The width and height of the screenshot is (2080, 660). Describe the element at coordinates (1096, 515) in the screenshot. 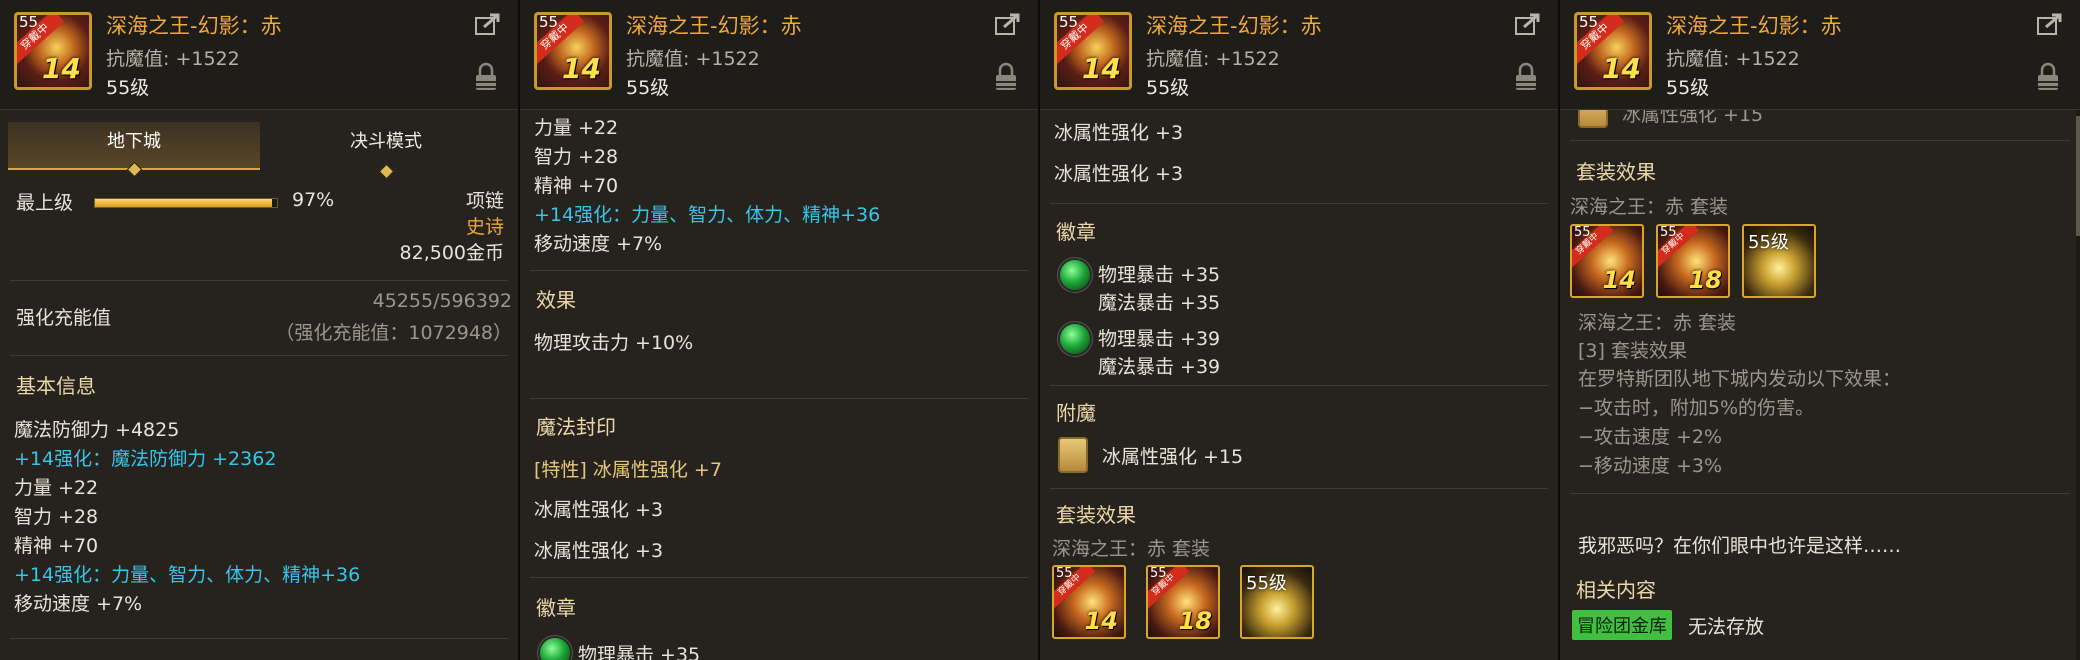

I see `set-heading: 套装效果` at that location.